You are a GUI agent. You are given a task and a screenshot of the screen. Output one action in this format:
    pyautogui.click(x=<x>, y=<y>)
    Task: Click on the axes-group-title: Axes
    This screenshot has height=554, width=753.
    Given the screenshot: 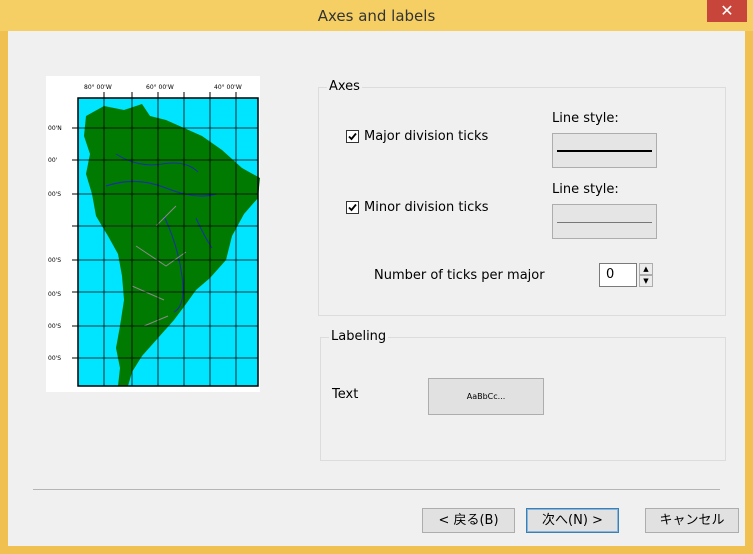 What is the action you would take?
    pyautogui.click(x=344, y=86)
    